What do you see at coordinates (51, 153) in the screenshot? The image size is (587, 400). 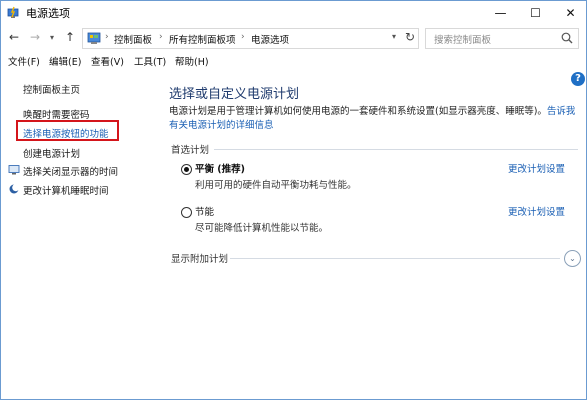 I see `sidebar-item-create-plan: 创建电源计划` at bounding box center [51, 153].